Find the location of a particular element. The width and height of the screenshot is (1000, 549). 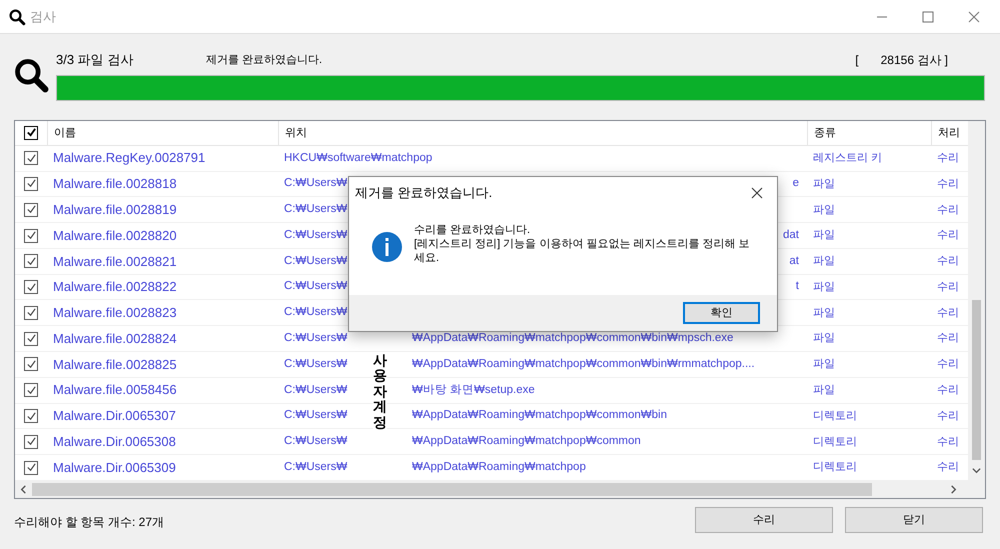

column-header: 위치 is located at coordinates (542, 133).